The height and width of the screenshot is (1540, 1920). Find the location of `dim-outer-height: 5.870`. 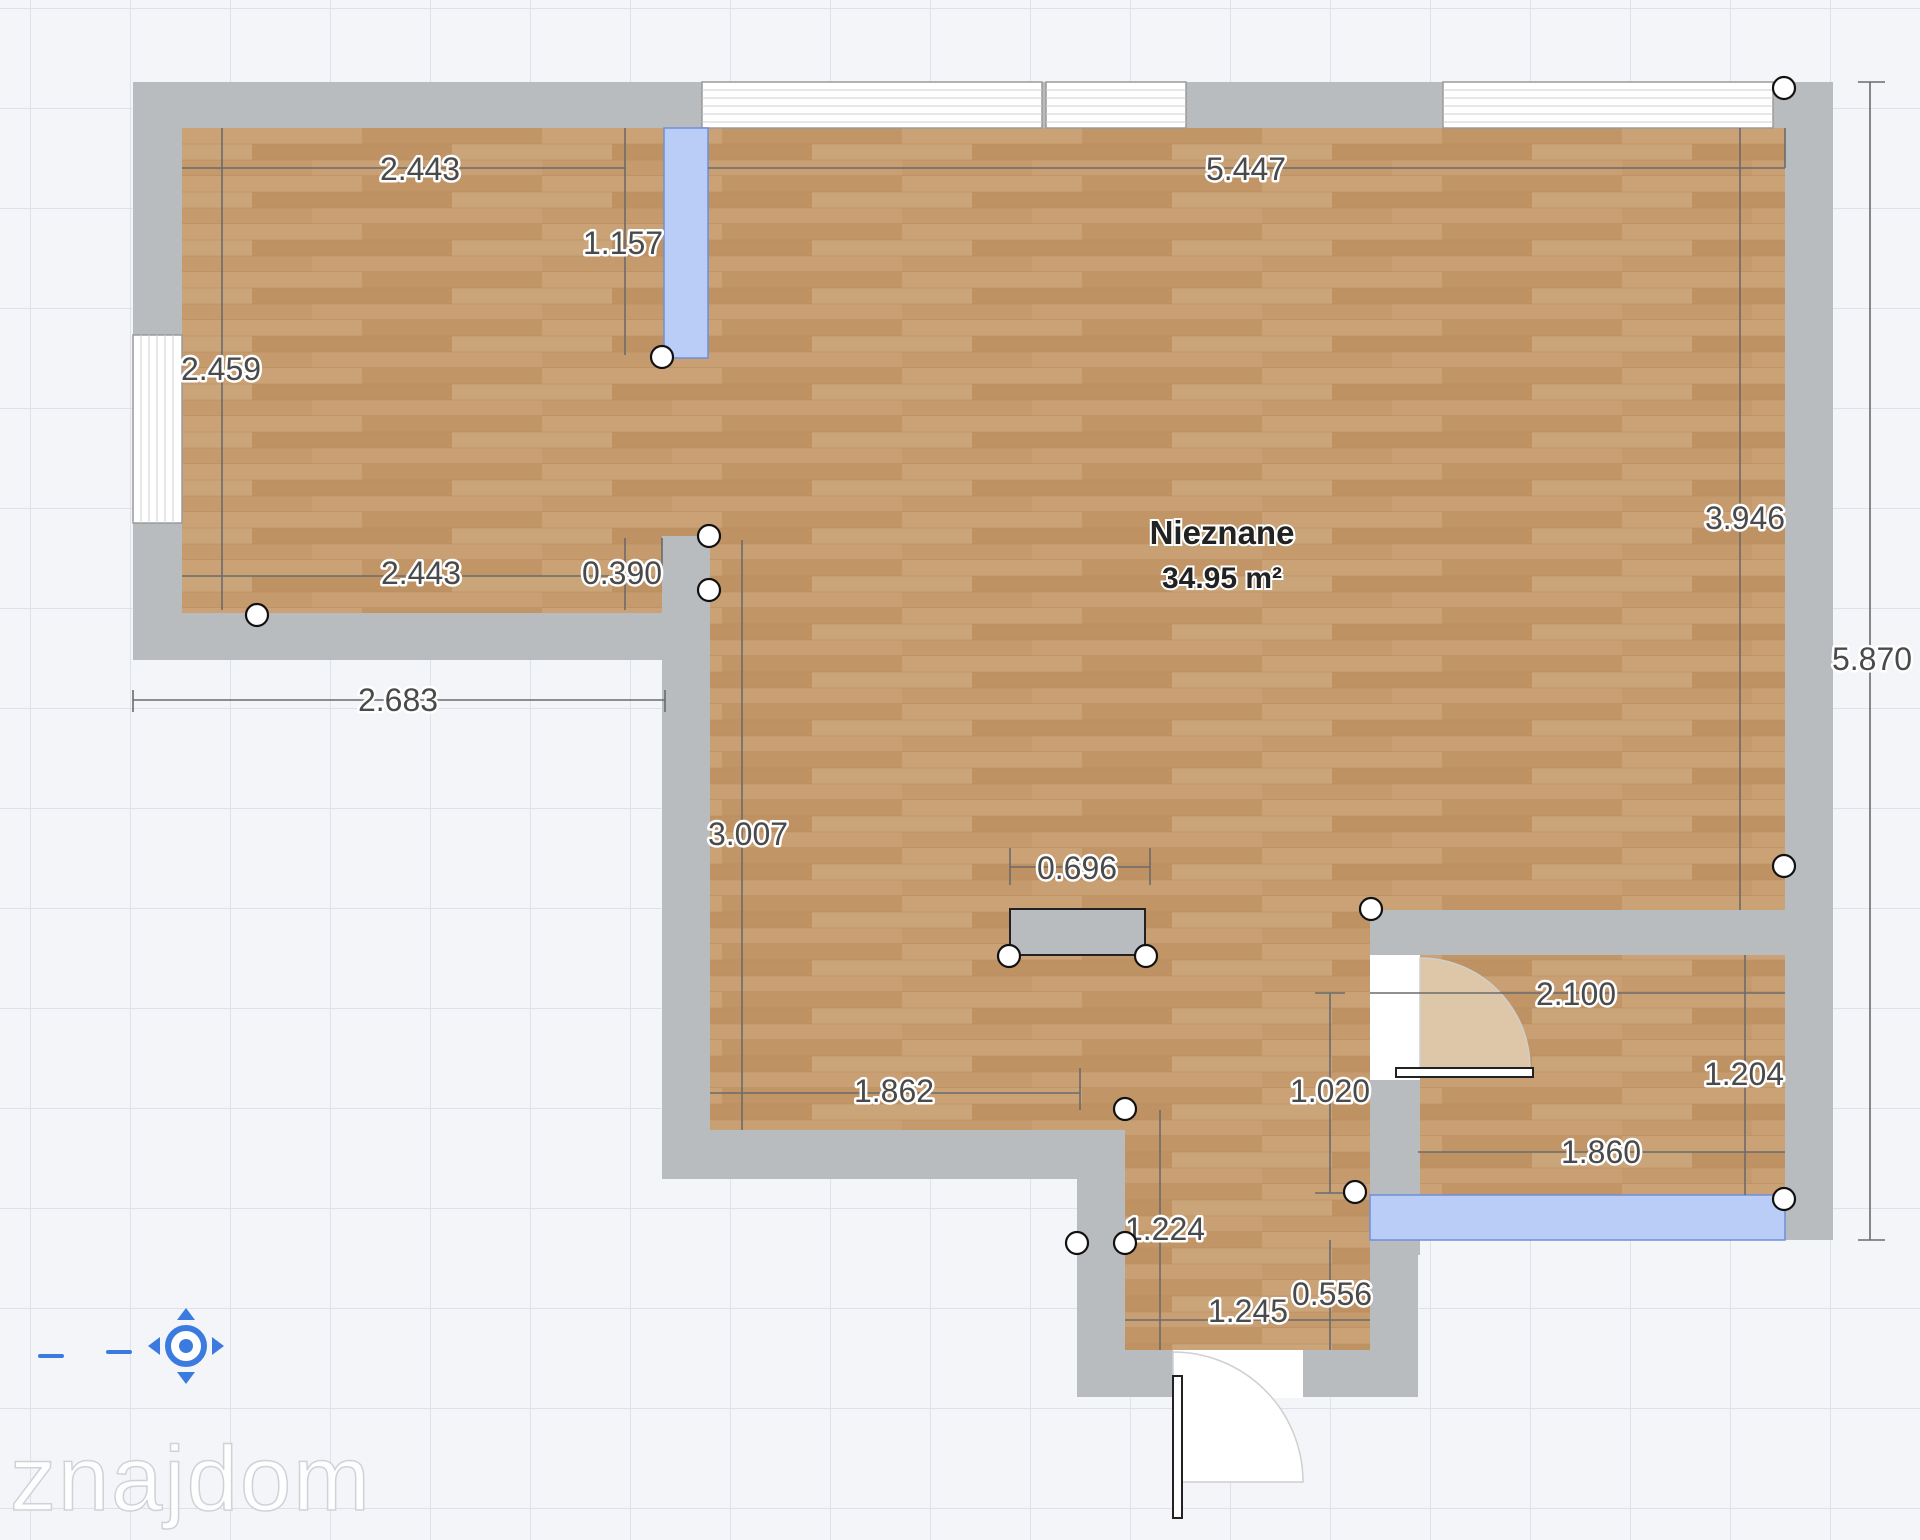

dim-outer-height: 5.870 is located at coordinates (1872, 659).